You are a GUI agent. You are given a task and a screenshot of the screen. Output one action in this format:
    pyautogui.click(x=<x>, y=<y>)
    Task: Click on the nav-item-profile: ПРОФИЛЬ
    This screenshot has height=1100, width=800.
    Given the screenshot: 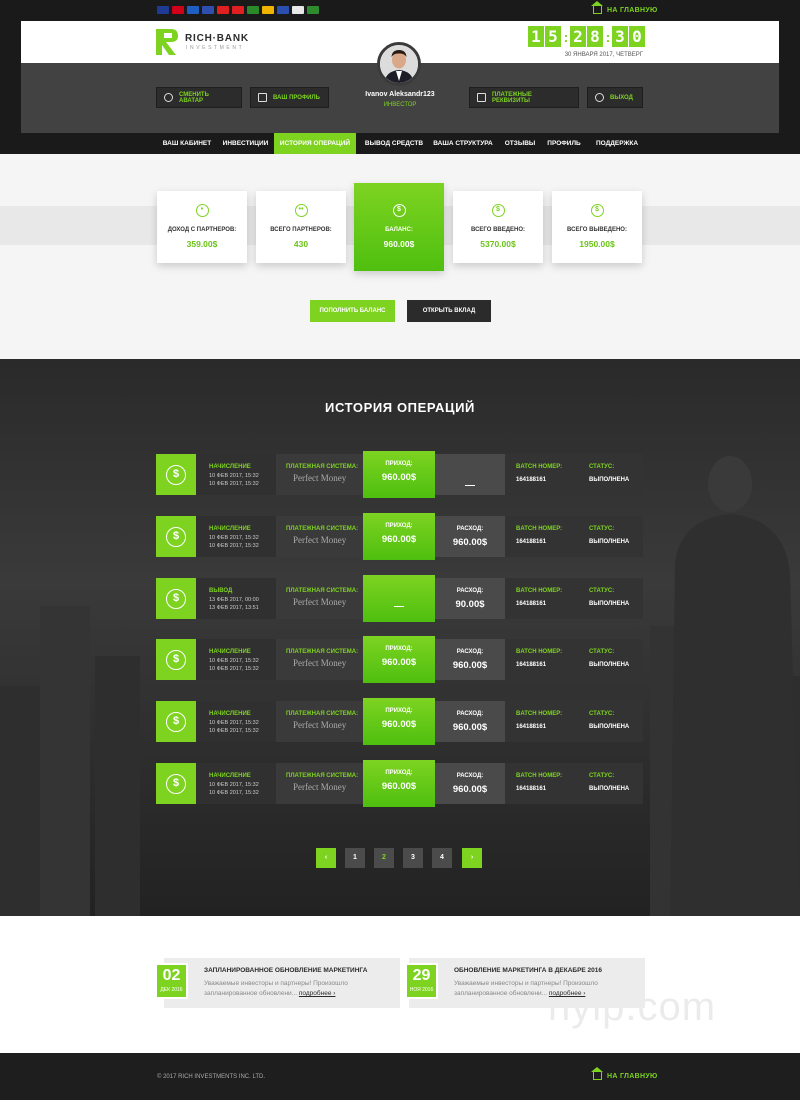 What is the action you would take?
    pyautogui.click(x=564, y=143)
    